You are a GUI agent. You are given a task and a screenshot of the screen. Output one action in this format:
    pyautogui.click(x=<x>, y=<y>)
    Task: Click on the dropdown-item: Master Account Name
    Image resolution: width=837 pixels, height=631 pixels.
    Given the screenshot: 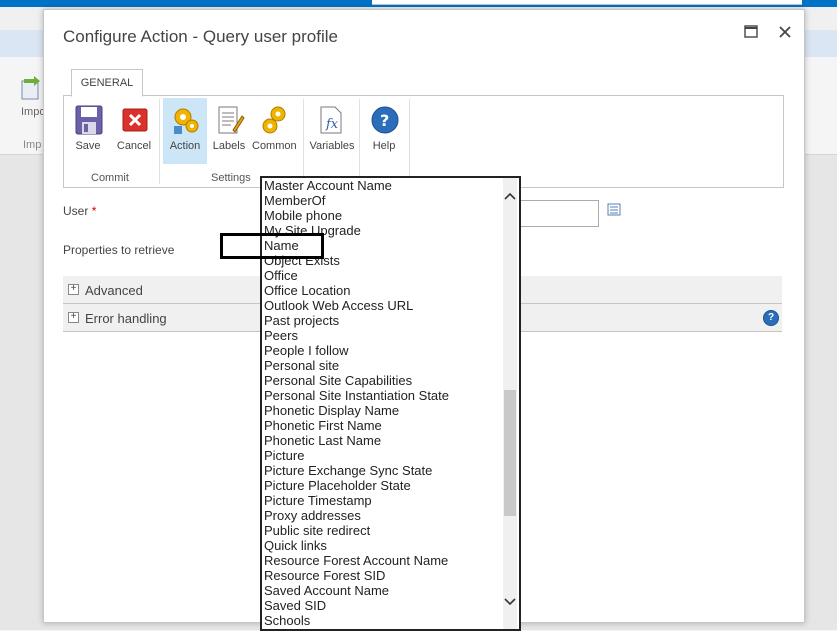 What is the action you would take?
    pyautogui.click(x=383, y=185)
    